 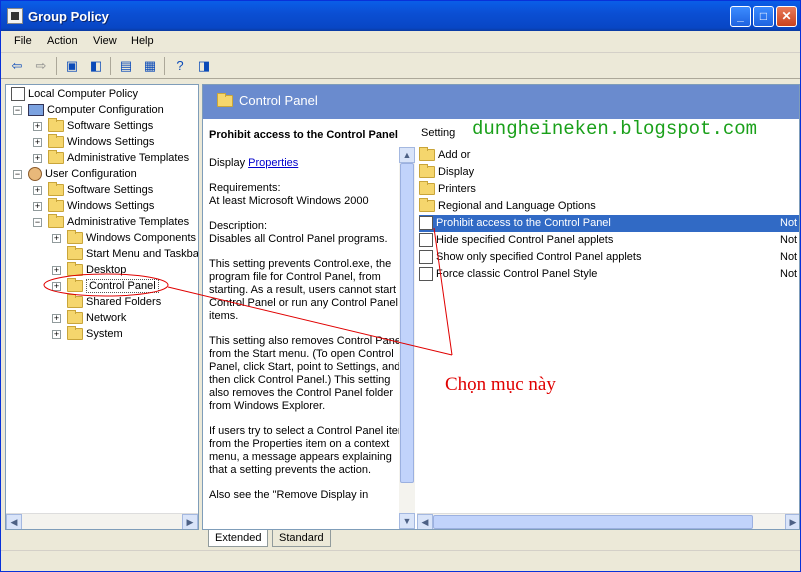 What do you see at coordinates (615, 129) in the screenshot?
I see `watermark-text: dungheineken.blogspot.com` at bounding box center [615, 129].